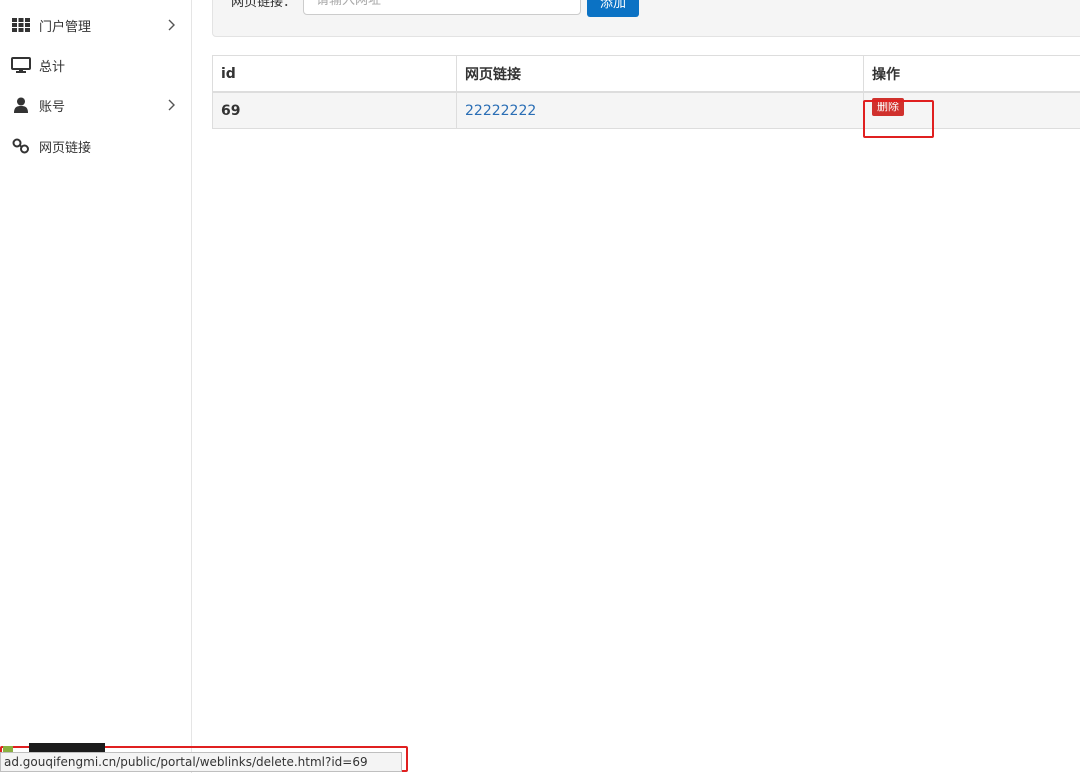  What do you see at coordinates (21, 65) in the screenshot?
I see `monitor-icon` at bounding box center [21, 65].